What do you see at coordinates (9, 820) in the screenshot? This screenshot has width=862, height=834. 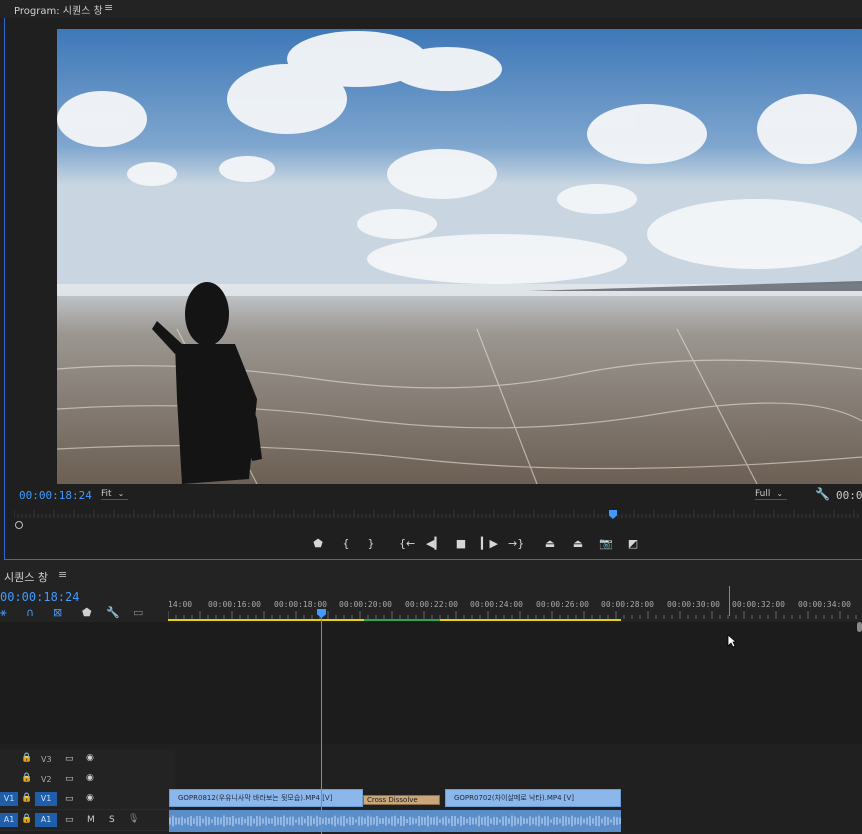 I see `source-patch-a1: A1` at bounding box center [9, 820].